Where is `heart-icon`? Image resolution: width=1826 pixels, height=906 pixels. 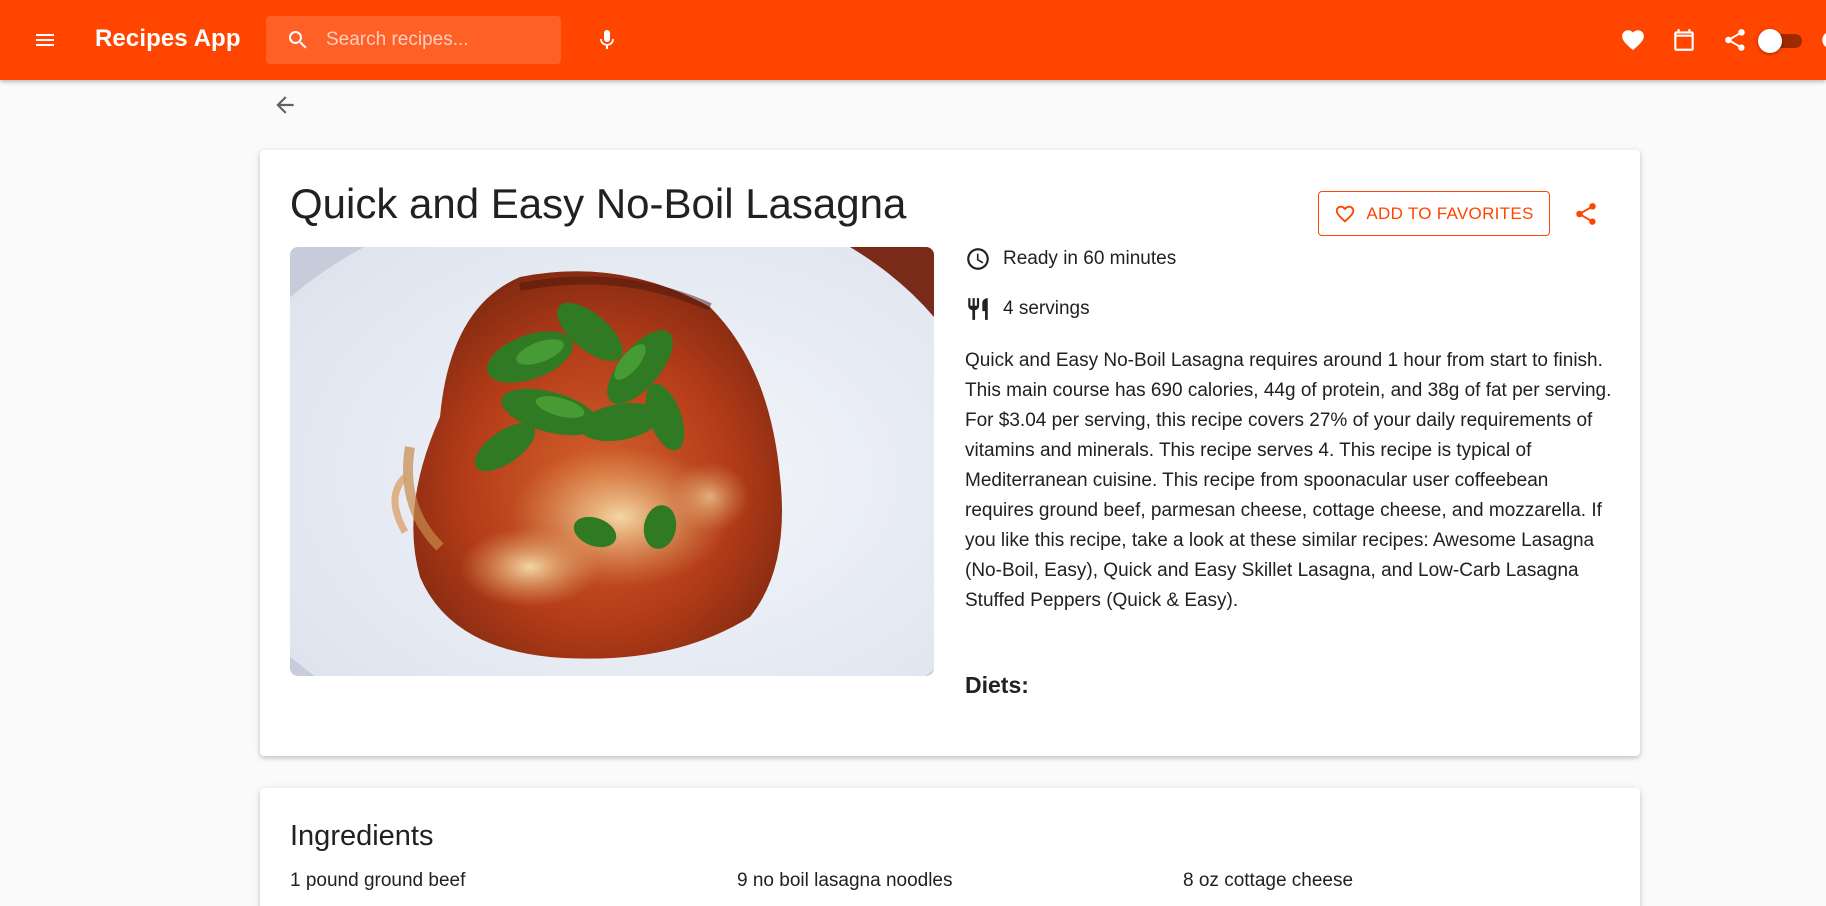
heart-icon is located at coordinates (1633, 40).